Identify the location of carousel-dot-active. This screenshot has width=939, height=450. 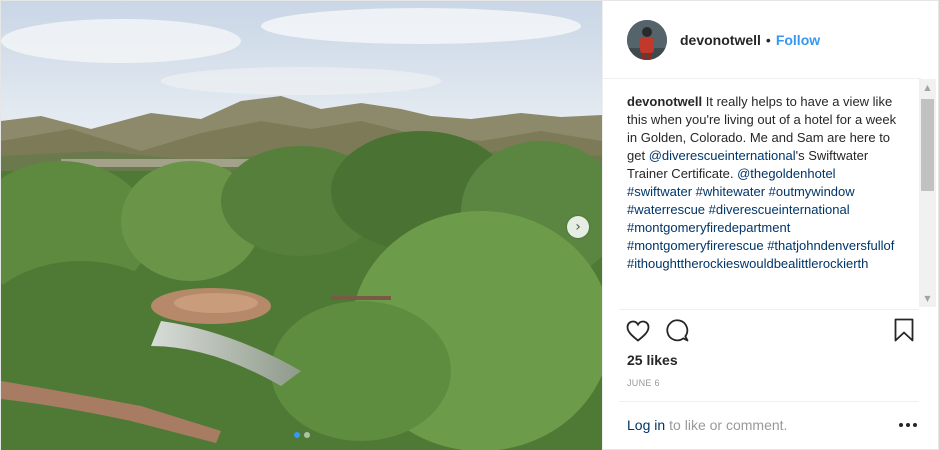
(296, 435).